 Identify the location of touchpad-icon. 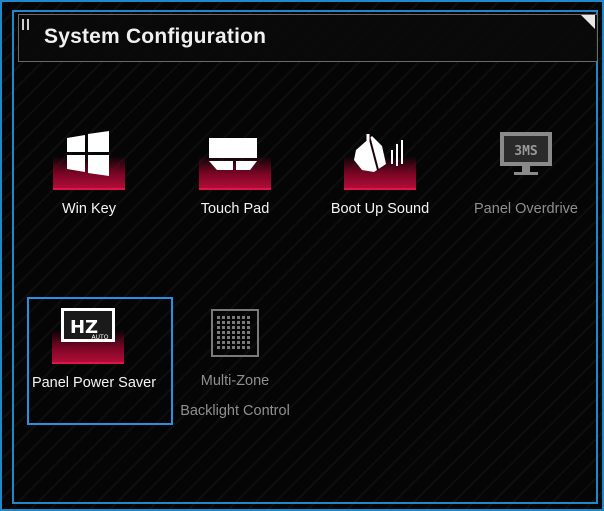
(233, 154).